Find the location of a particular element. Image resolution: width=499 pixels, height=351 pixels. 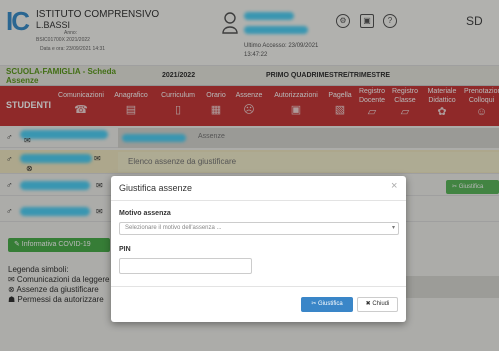

motivo-select: Selezionare il motivo dell'assenza ... ▾ is located at coordinates (259, 228).